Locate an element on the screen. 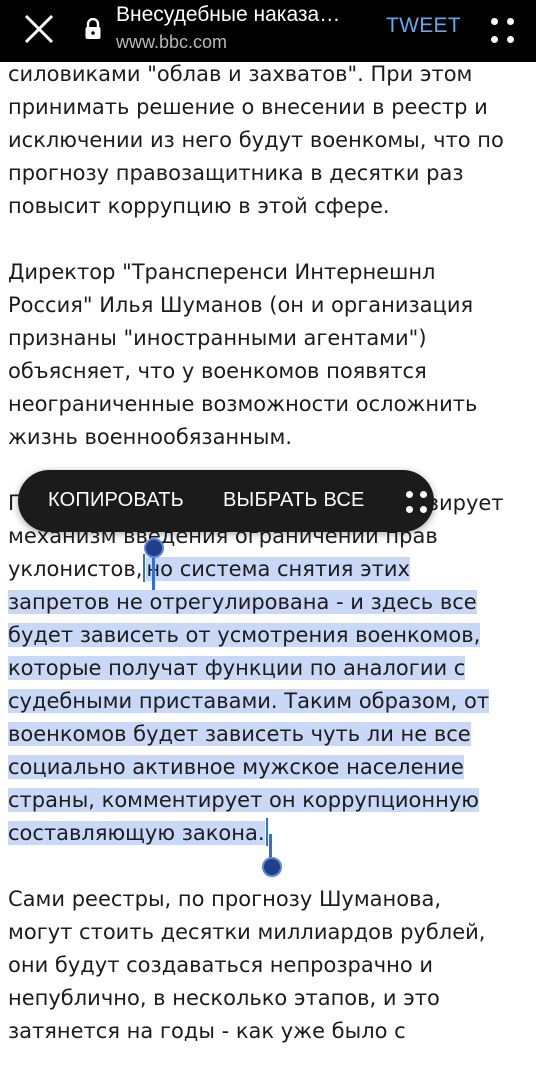 This screenshot has width=536, height=1068. tweet-button: TWEET is located at coordinates (423, 26).